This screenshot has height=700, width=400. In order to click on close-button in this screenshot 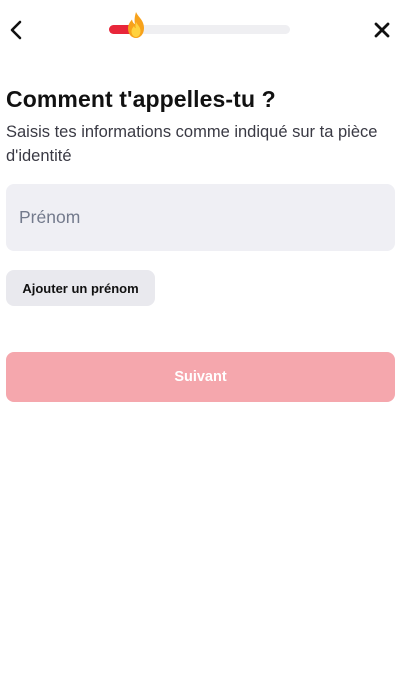, I will do `click(382, 30)`.